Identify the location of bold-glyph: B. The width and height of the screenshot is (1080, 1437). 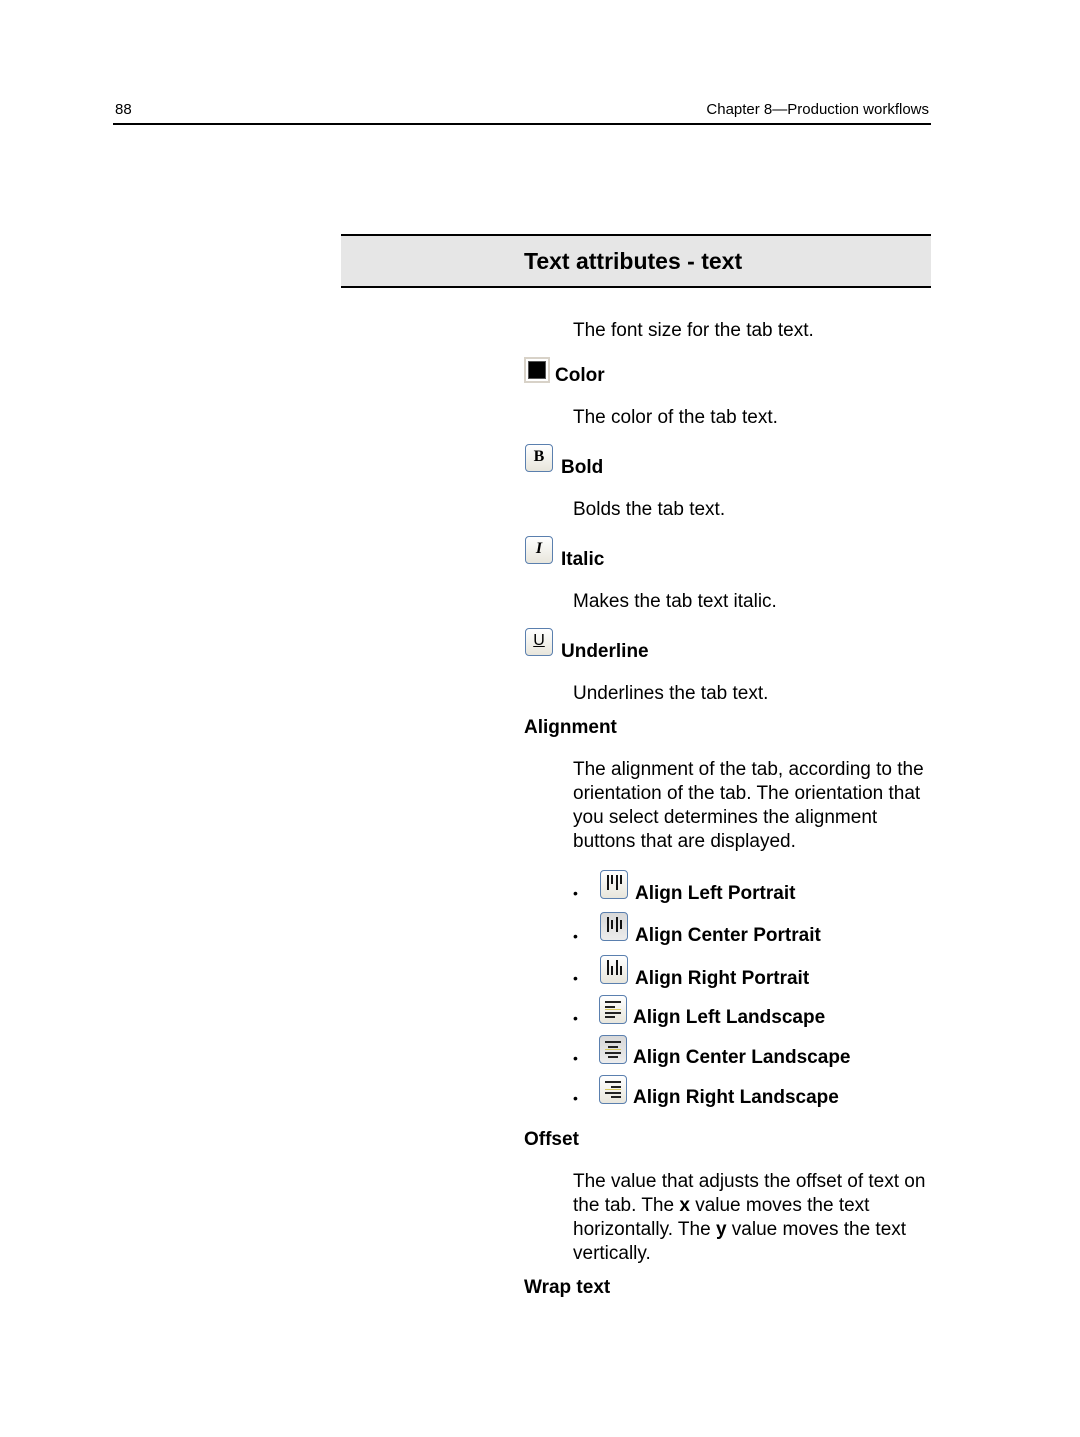
(539, 456).